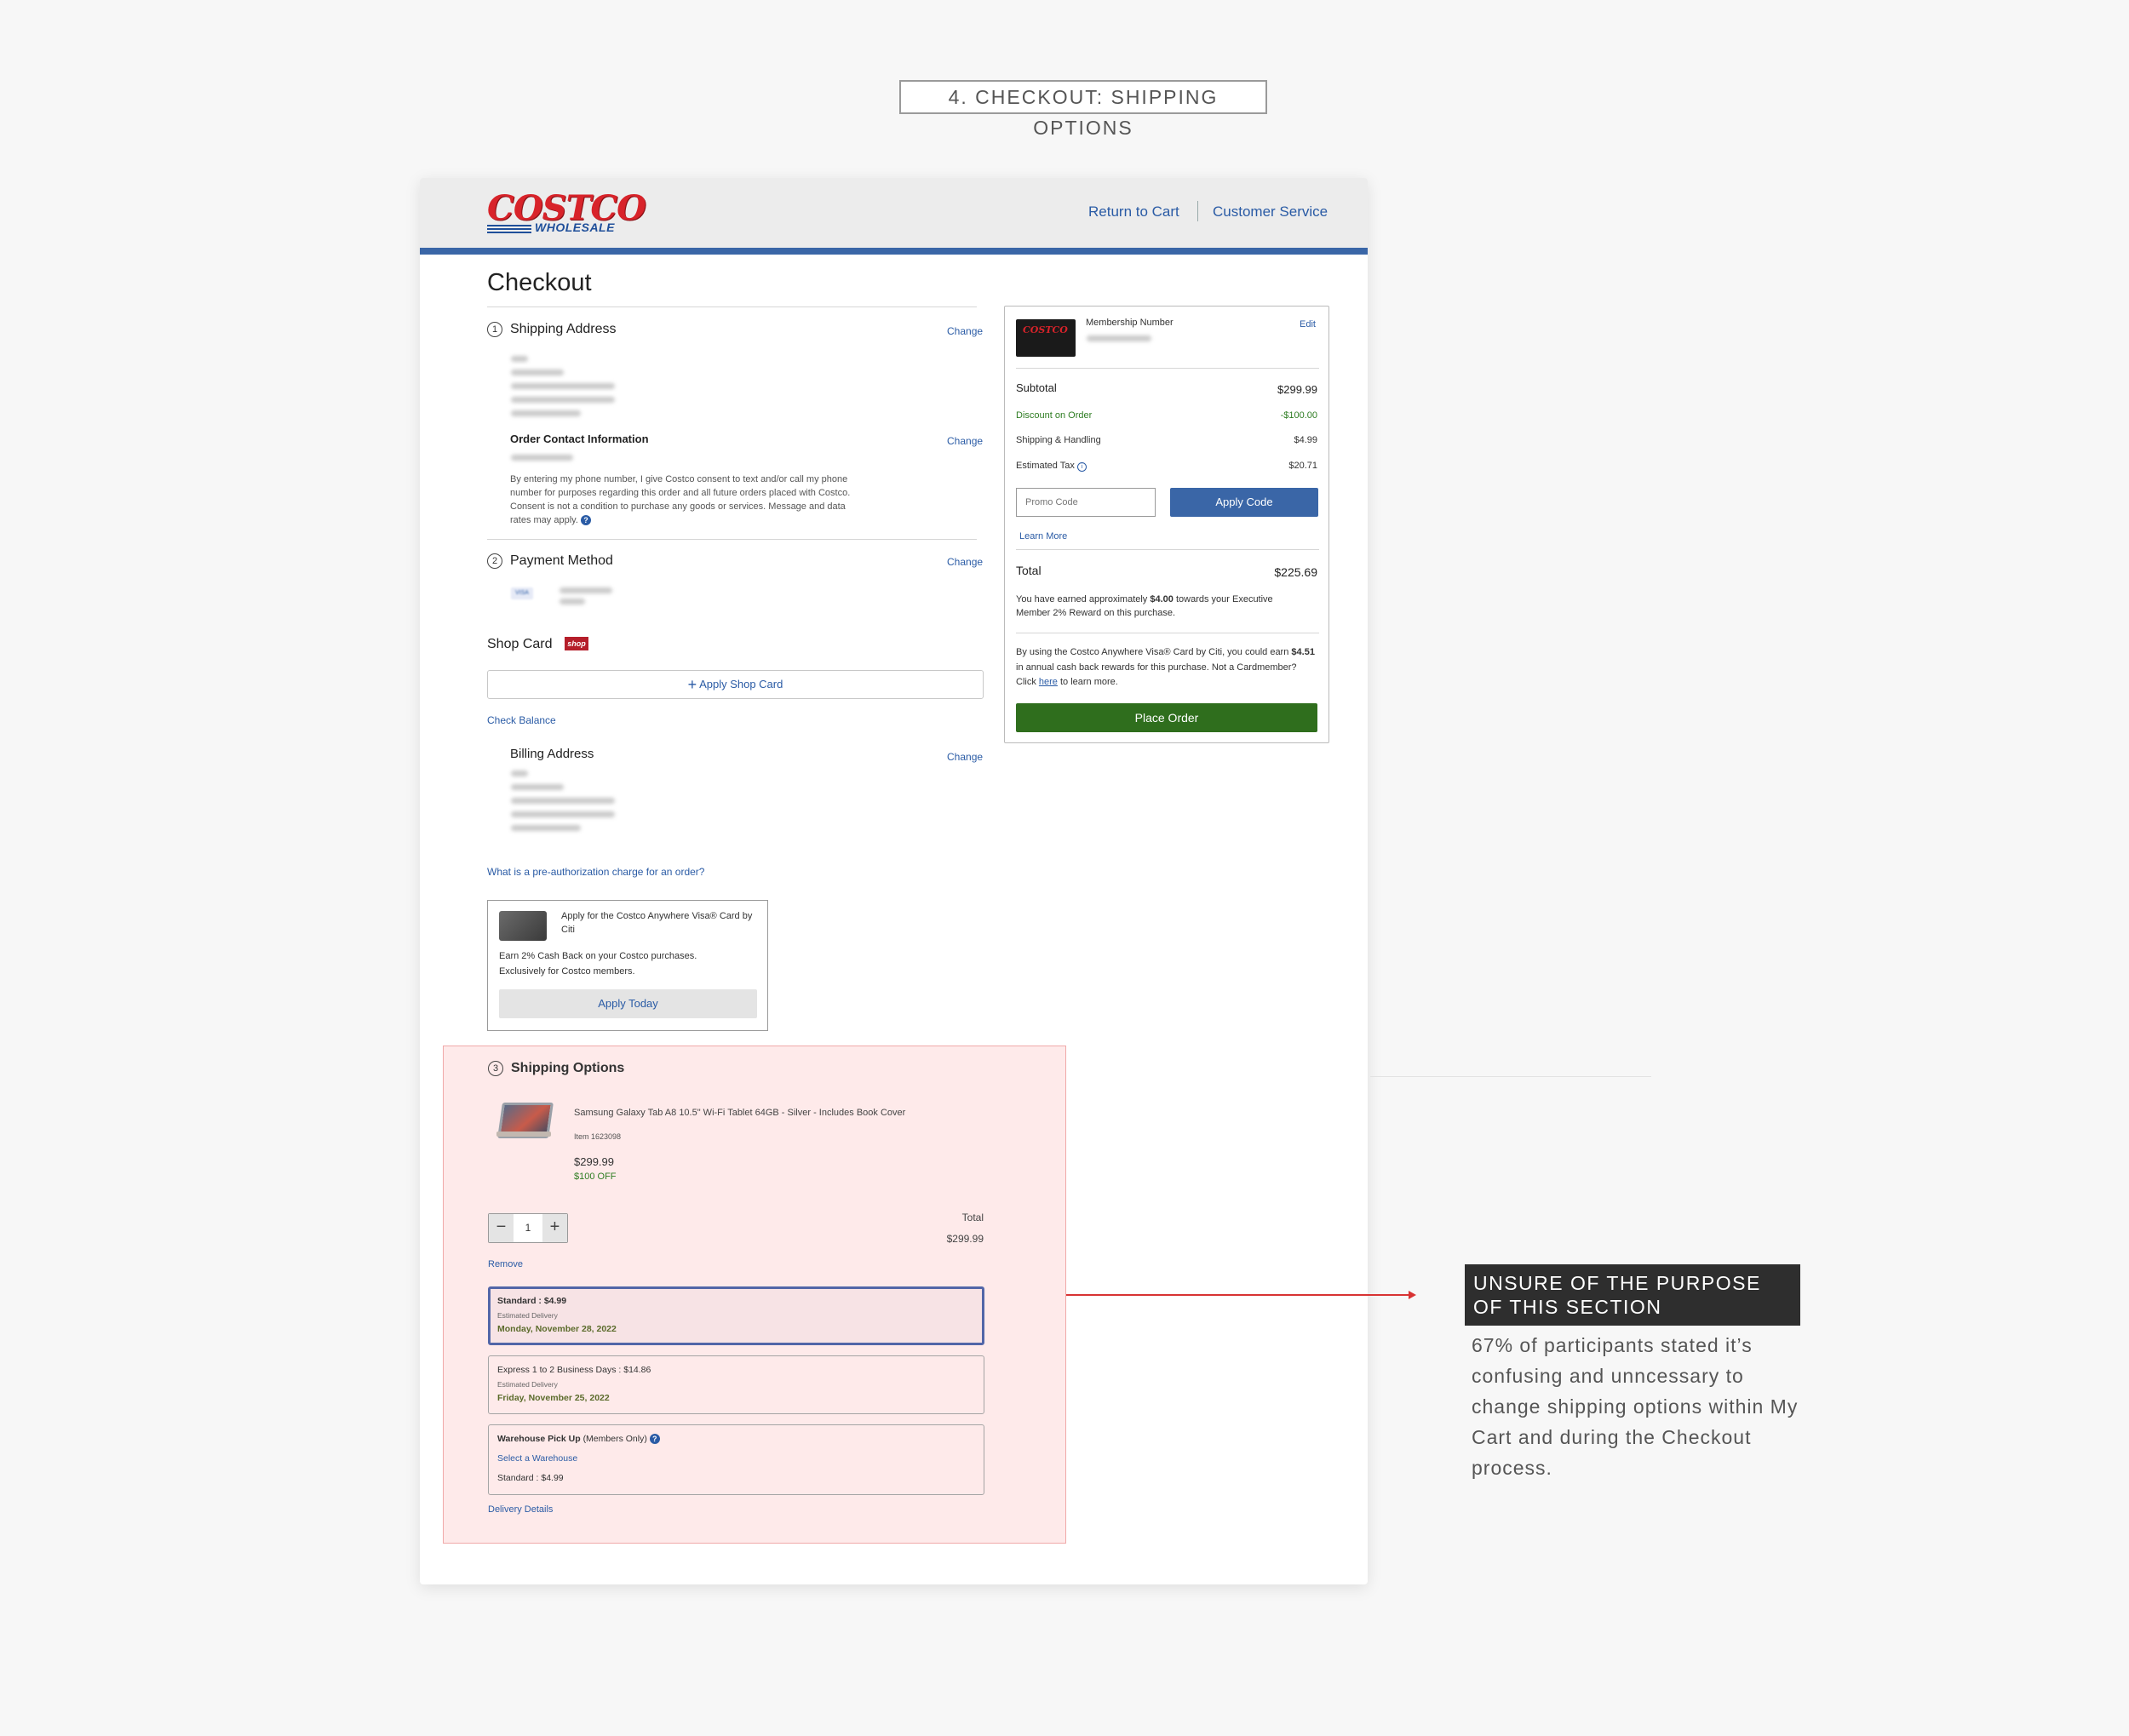 The image size is (2129, 1736). I want to click on apply-shop-card-button: + Apply Shop Card, so click(735, 684).